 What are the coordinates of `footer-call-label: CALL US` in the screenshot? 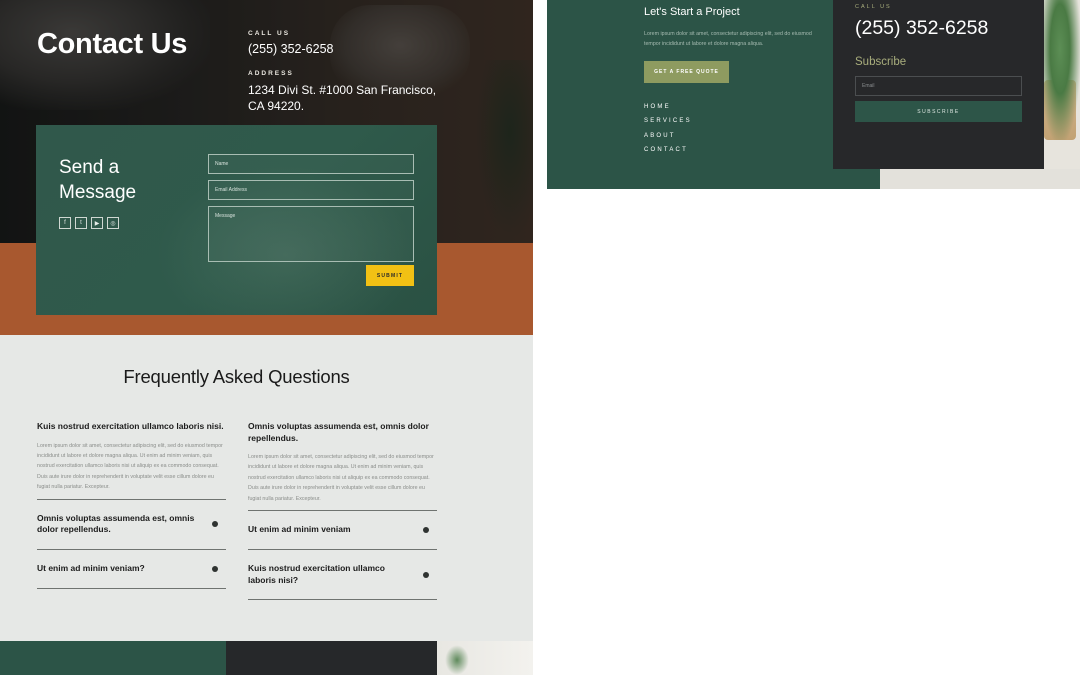 It's located at (873, 7).